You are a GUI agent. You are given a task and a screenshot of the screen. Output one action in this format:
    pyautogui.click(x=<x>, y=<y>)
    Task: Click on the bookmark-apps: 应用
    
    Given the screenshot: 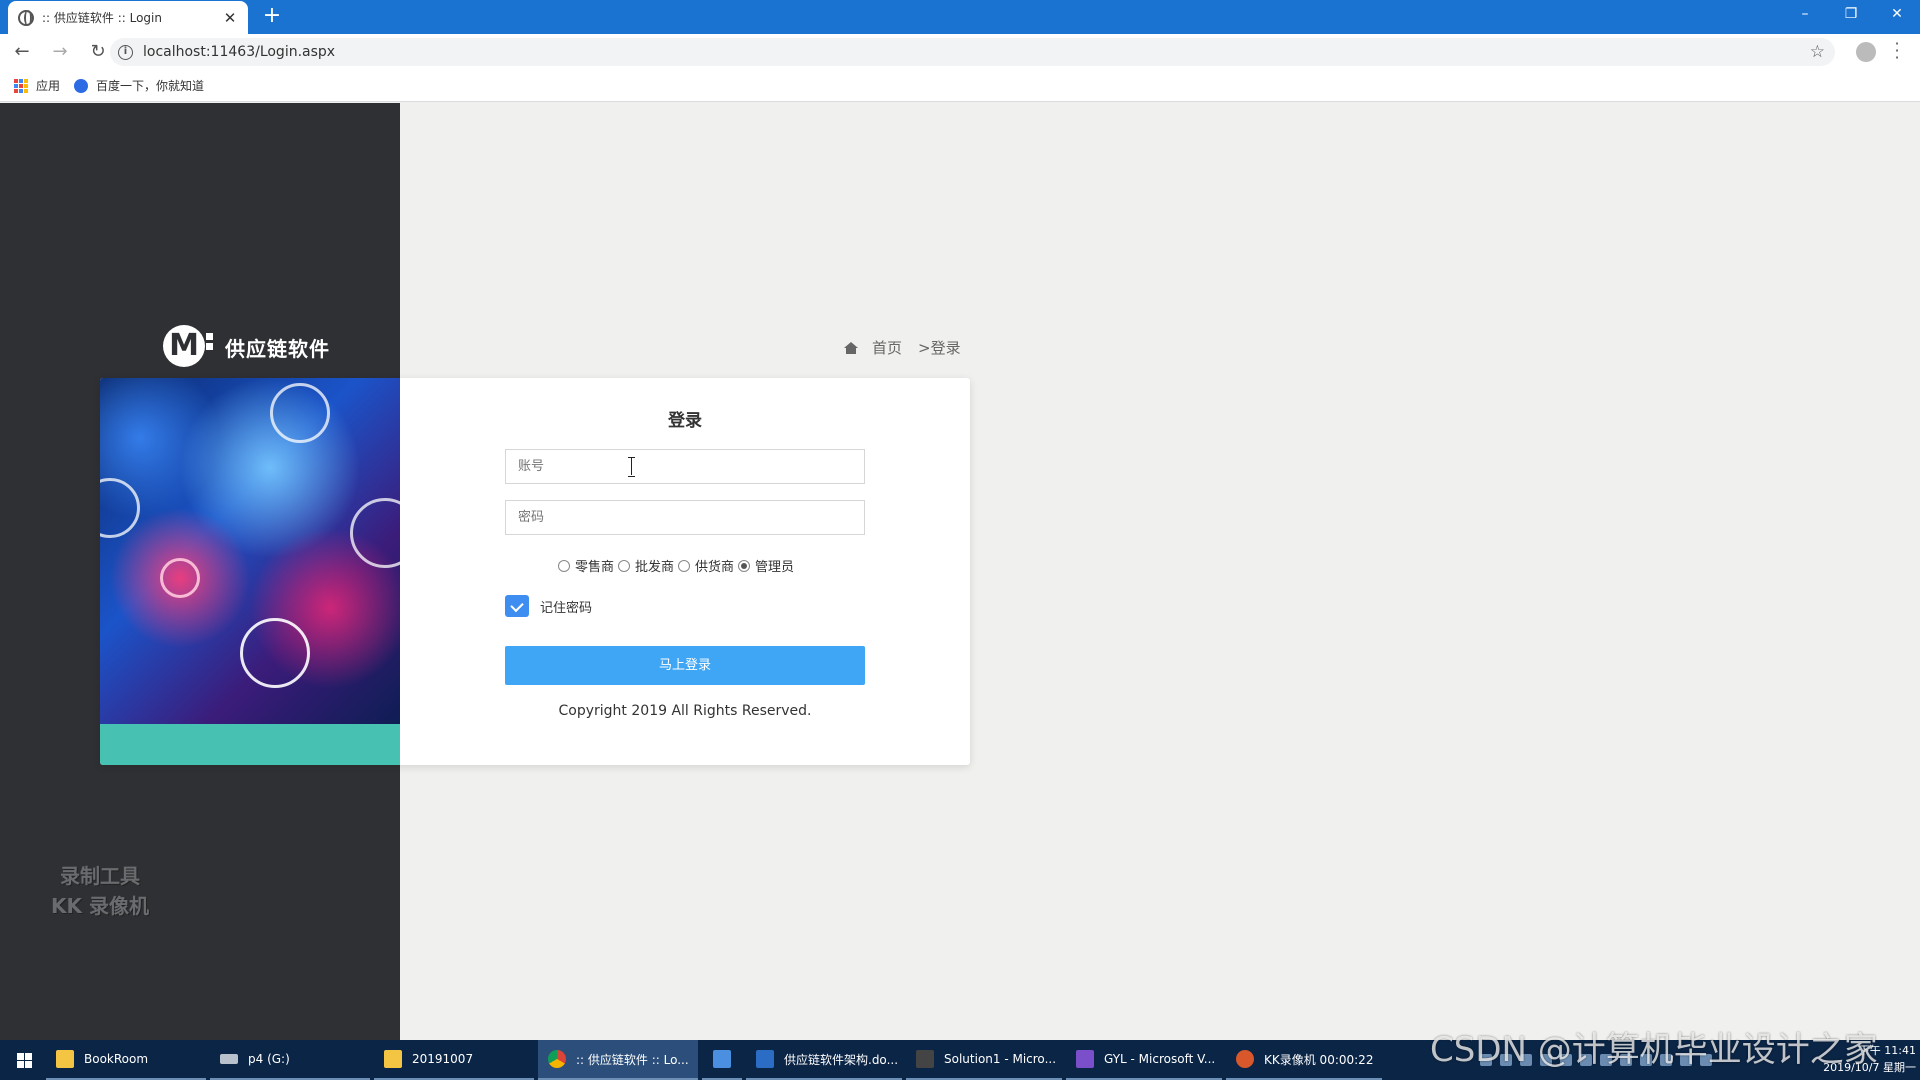 What is the action you would take?
    pyautogui.click(x=37, y=85)
    